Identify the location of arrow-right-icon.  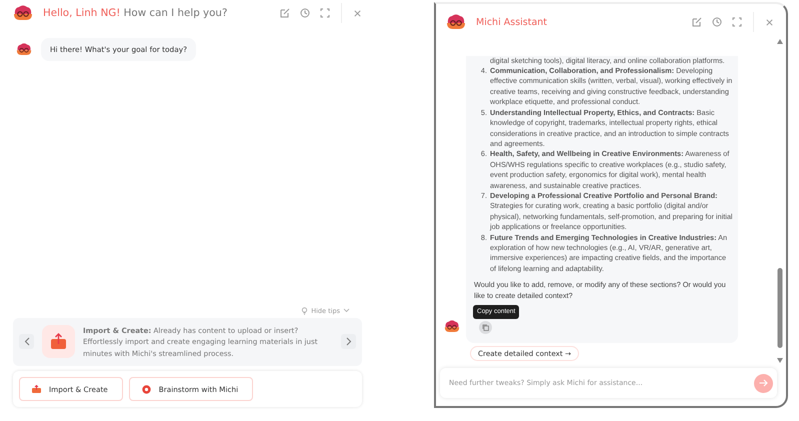
(763, 383).